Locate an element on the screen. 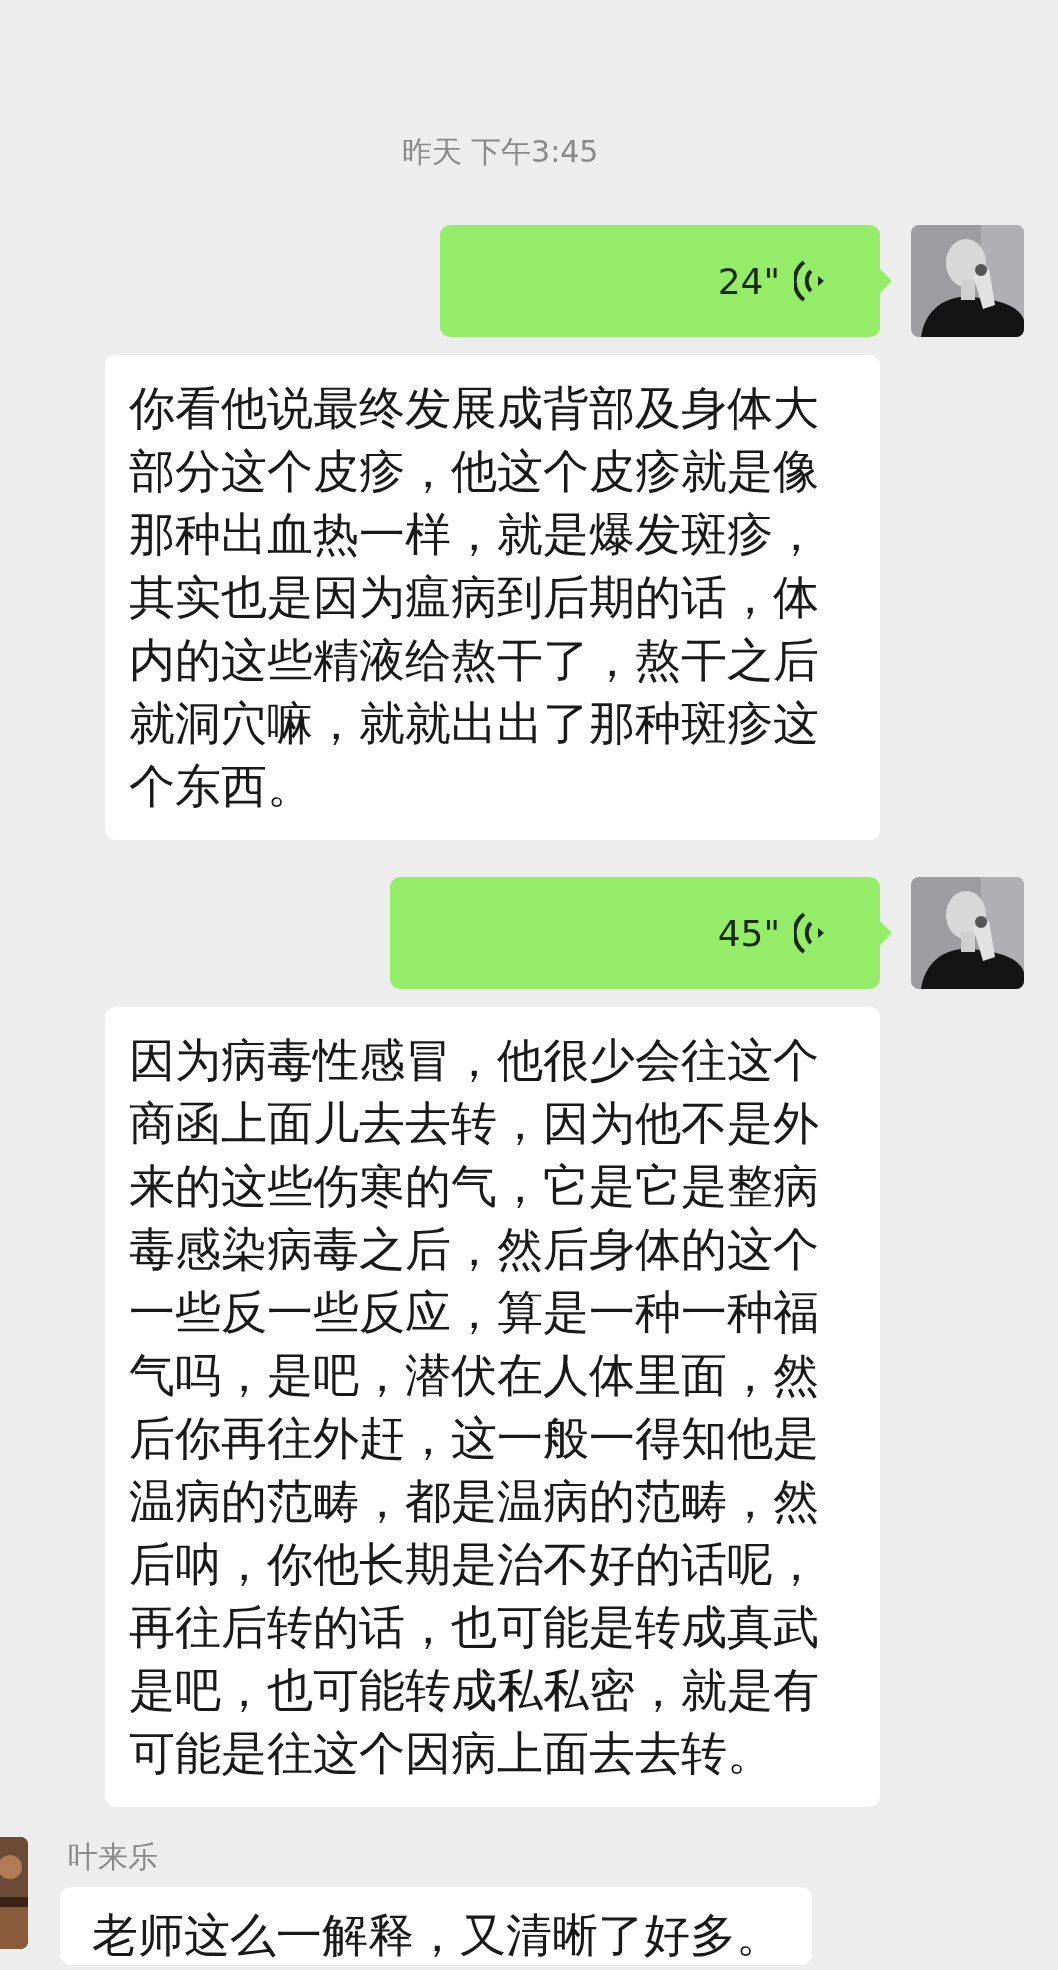  sender-name: 叶来乐 is located at coordinates (113, 1857).